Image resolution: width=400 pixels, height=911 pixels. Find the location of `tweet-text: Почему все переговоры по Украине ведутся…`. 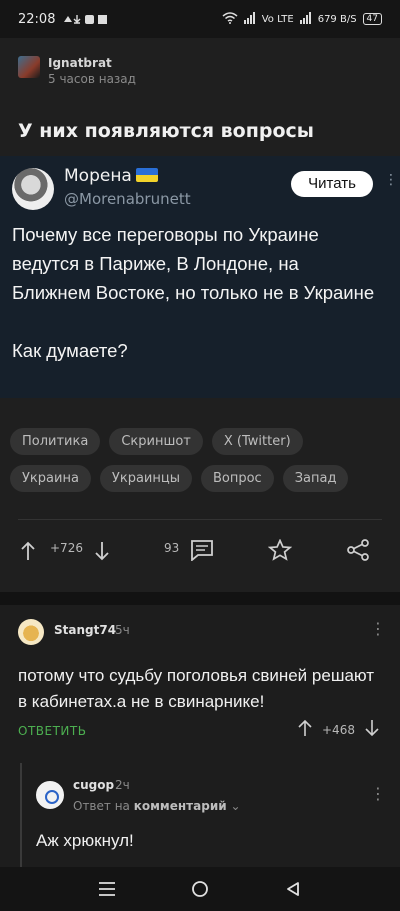

tweet-text: Почему все переговоры по Украине ведутся… is located at coordinates (193, 292).